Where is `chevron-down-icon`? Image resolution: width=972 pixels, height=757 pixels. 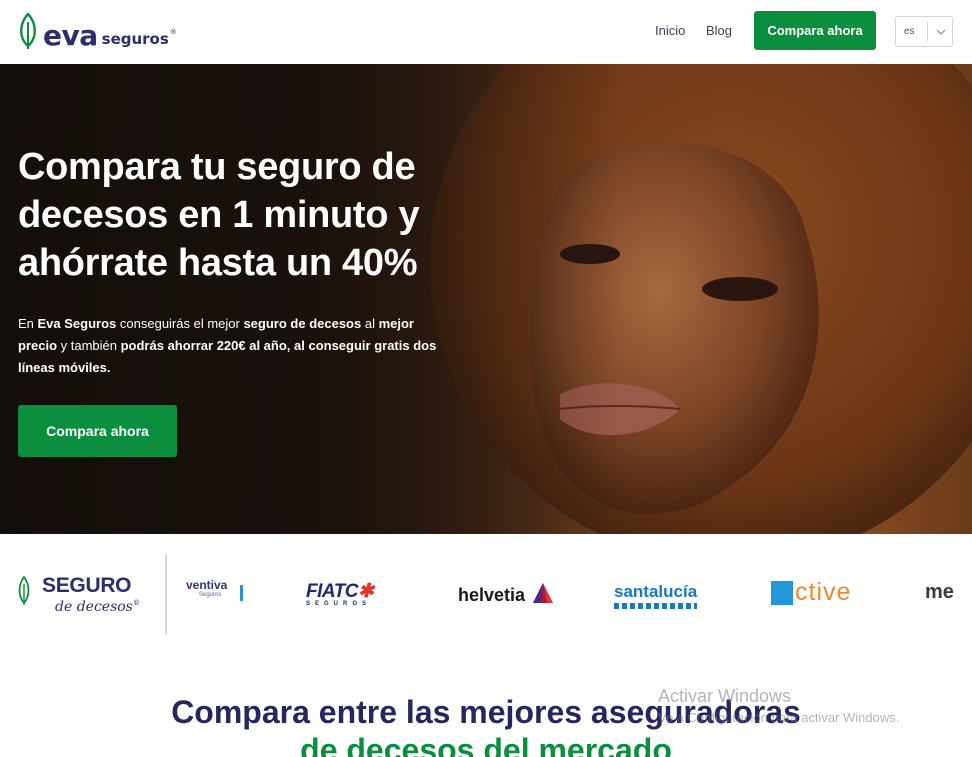 chevron-down-icon is located at coordinates (941, 32).